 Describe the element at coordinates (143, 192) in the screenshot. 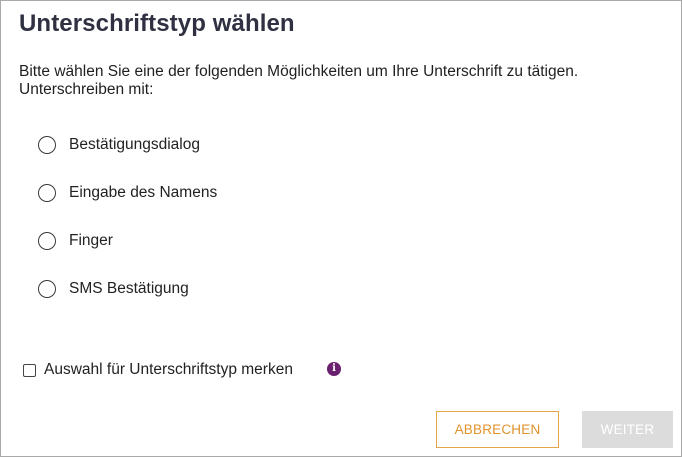

I see `option-label: Eingabe des Namens` at that location.